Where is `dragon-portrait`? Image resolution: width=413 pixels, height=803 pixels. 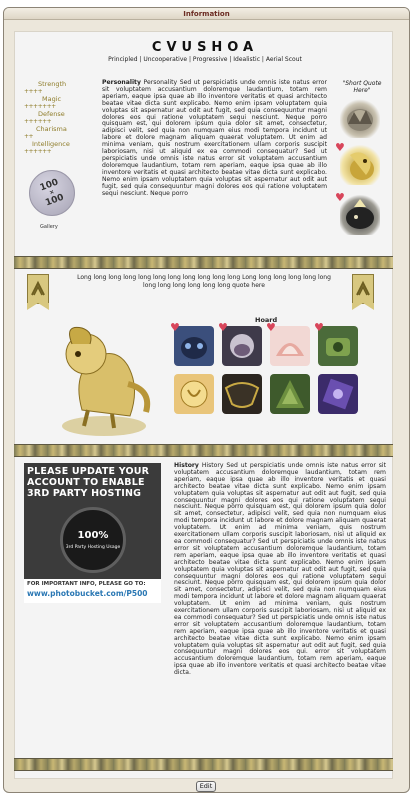
dragon-portrait is located at coordinates (106, 381).